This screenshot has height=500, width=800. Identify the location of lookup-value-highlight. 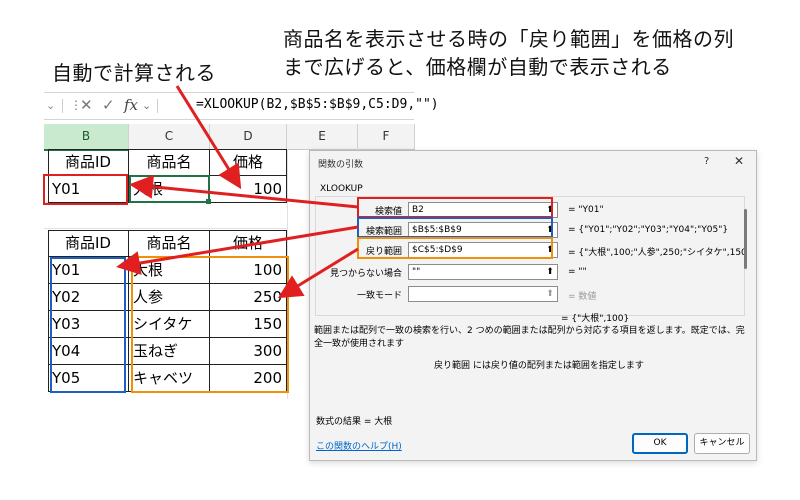
(85, 189).